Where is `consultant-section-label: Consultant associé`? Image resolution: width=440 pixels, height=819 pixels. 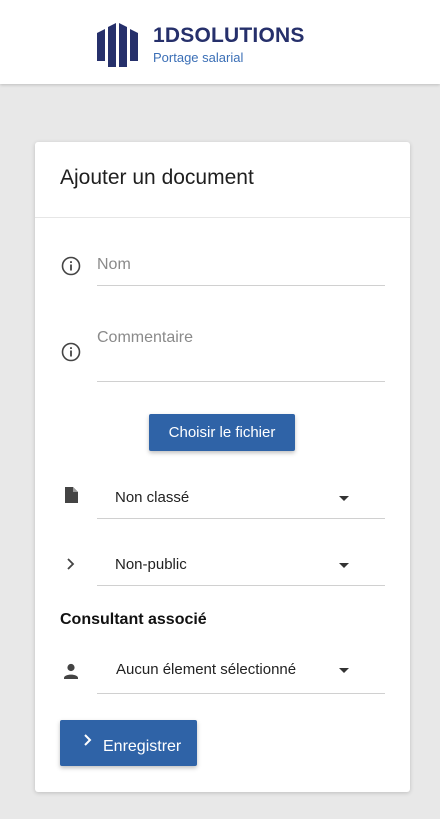
consultant-section-label: Consultant associé is located at coordinates (133, 619).